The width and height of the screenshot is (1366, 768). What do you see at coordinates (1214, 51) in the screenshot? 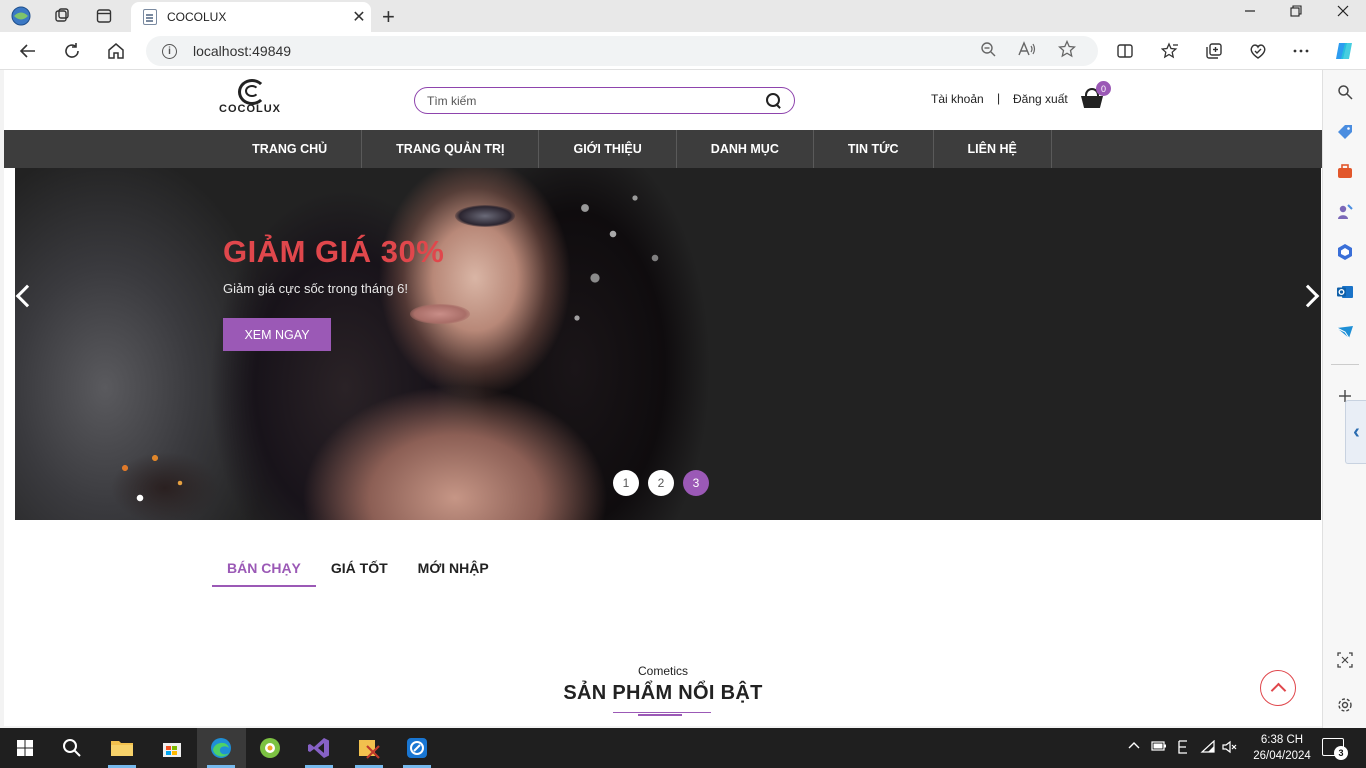
I see `collections-icon` at bounding box center [1214, 51].